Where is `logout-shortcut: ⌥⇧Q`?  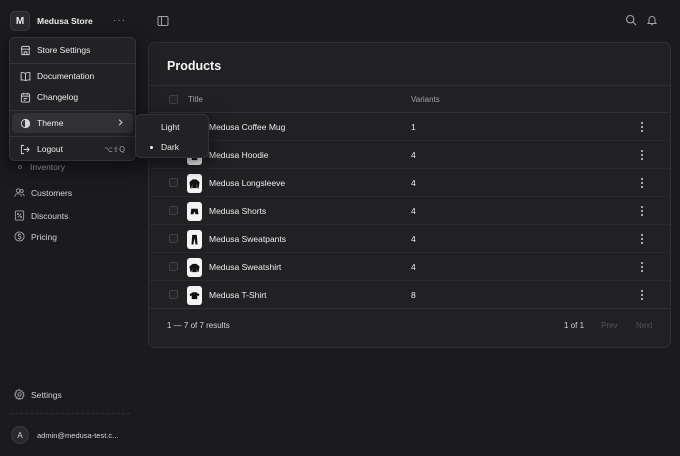 logout-shortcut: ⌥⇧Q is located at coordinates (114, 149).